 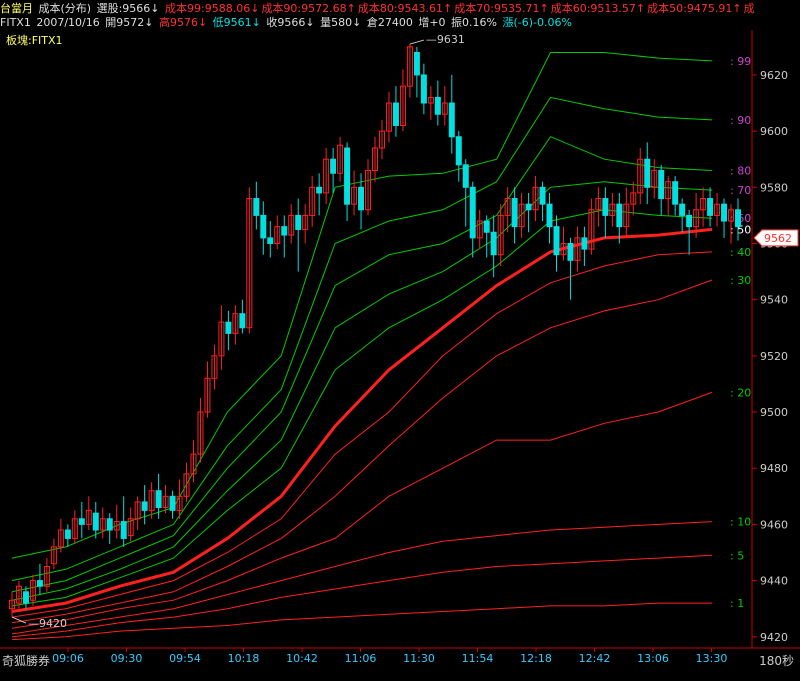 I want to click on quote-low: 低9561↓, so click(x=236, y=22).